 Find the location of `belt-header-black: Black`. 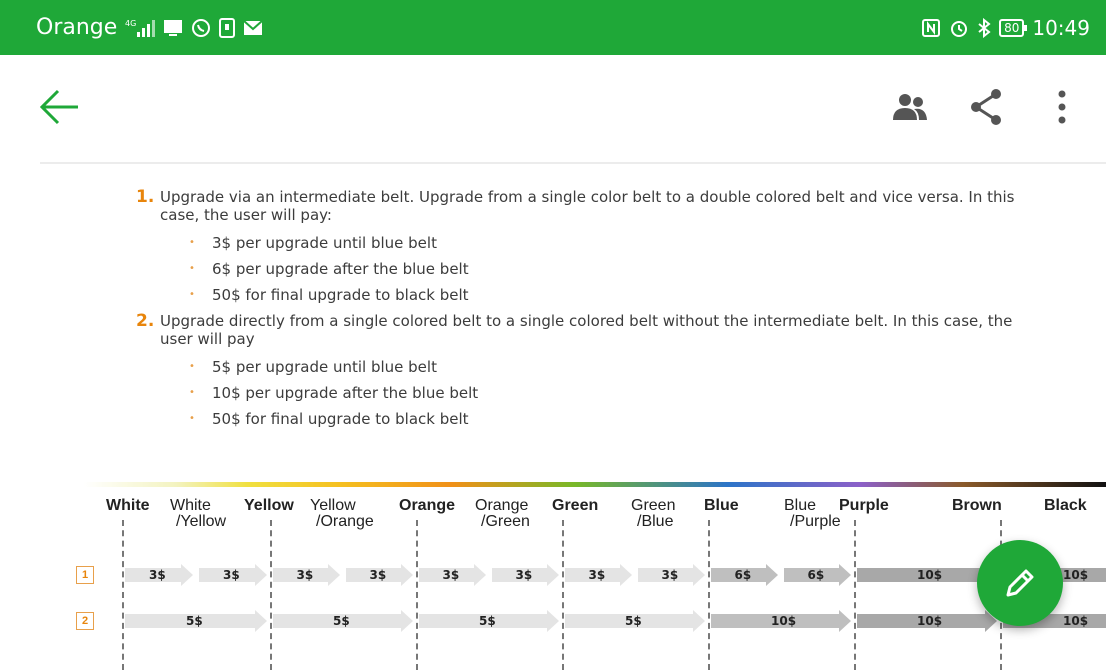

belt-header-black: Black is located at coordinates (1065, 505).